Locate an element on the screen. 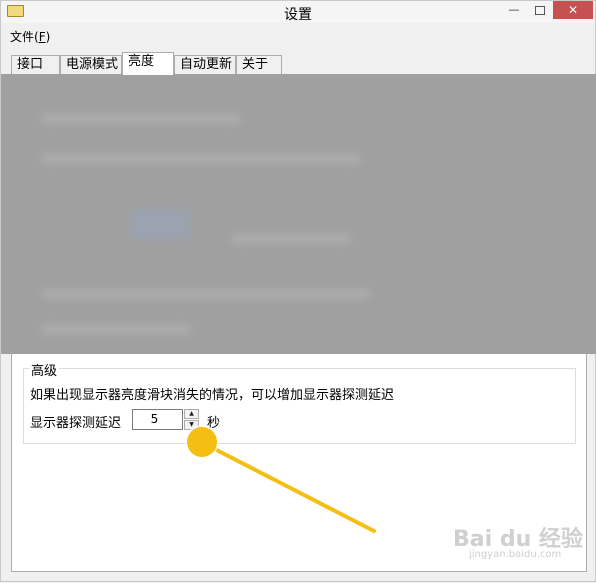 This screenshot has width=596, height=583. callout-marker is located at coordinates (202, 442).